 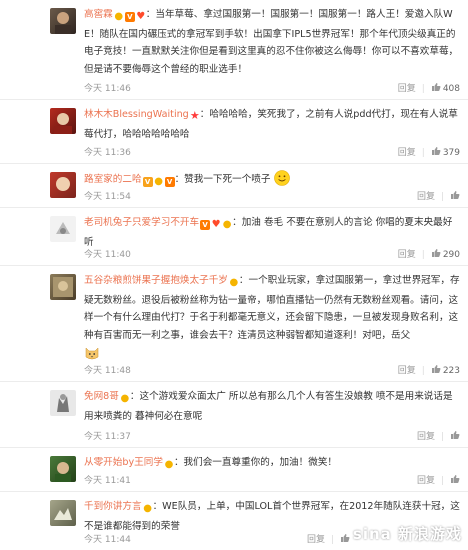 What do you see at coordinates (141, 222) in the screenshot?
I see `username-link: 老司机兔子只爱学习不开车` at bounding box center [141, 222].